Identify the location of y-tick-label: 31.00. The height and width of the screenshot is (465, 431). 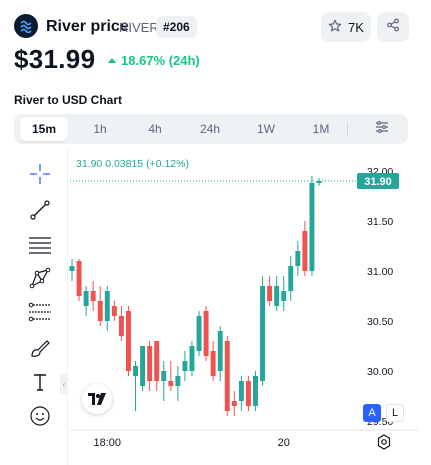
(380, 272).